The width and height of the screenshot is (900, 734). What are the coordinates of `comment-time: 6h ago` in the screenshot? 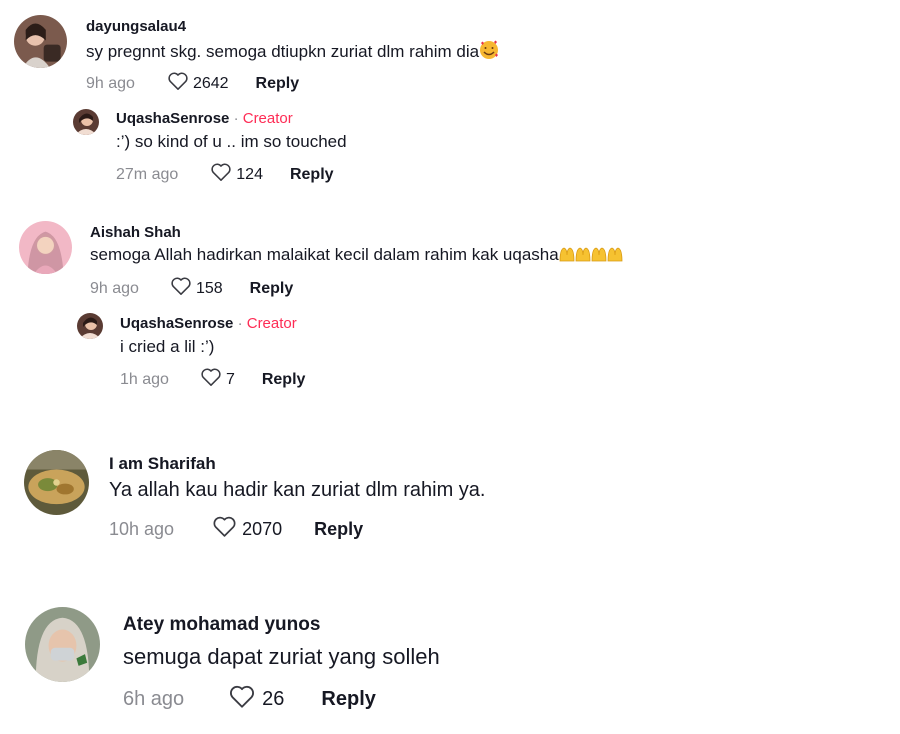 It's located at (154, 699).